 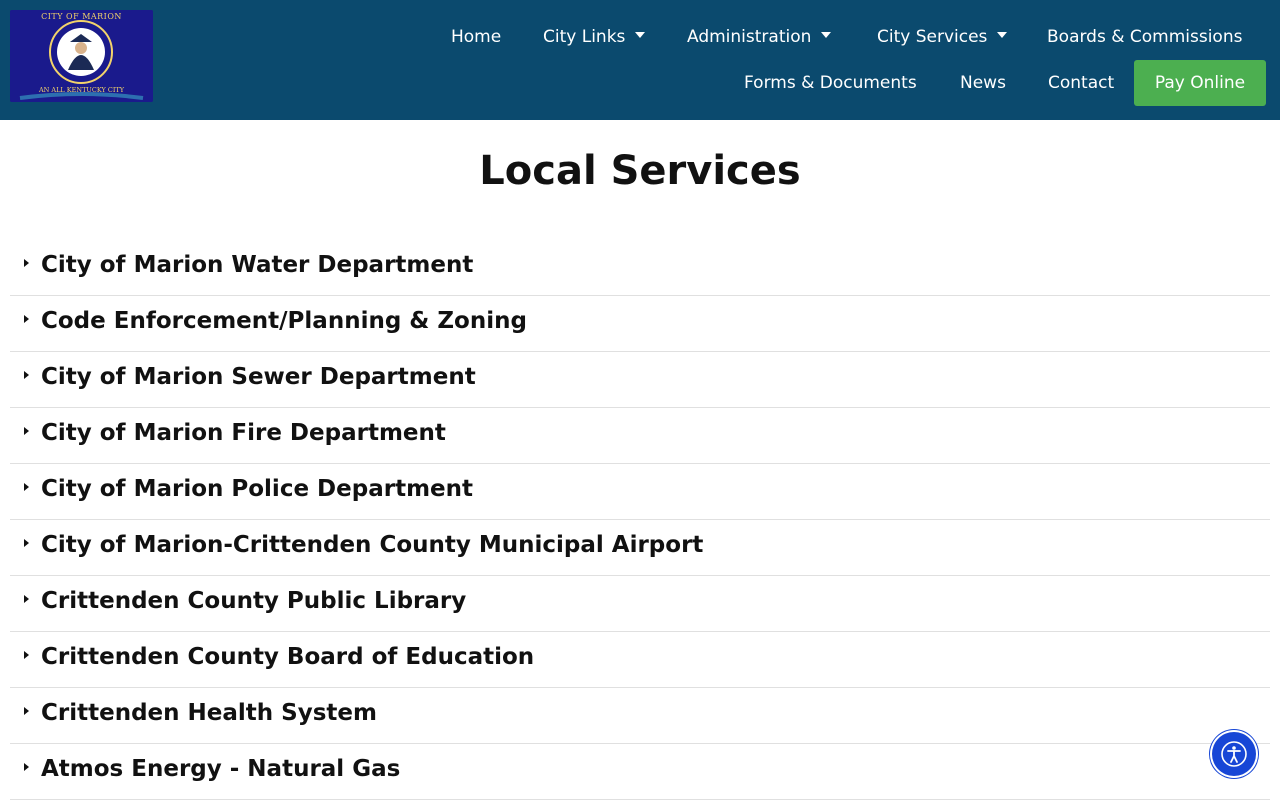 What do you see at coordinates (749, 37) in the screenshot?
I see `nav-administration-label: Administration` at bounding box center [749, 37].